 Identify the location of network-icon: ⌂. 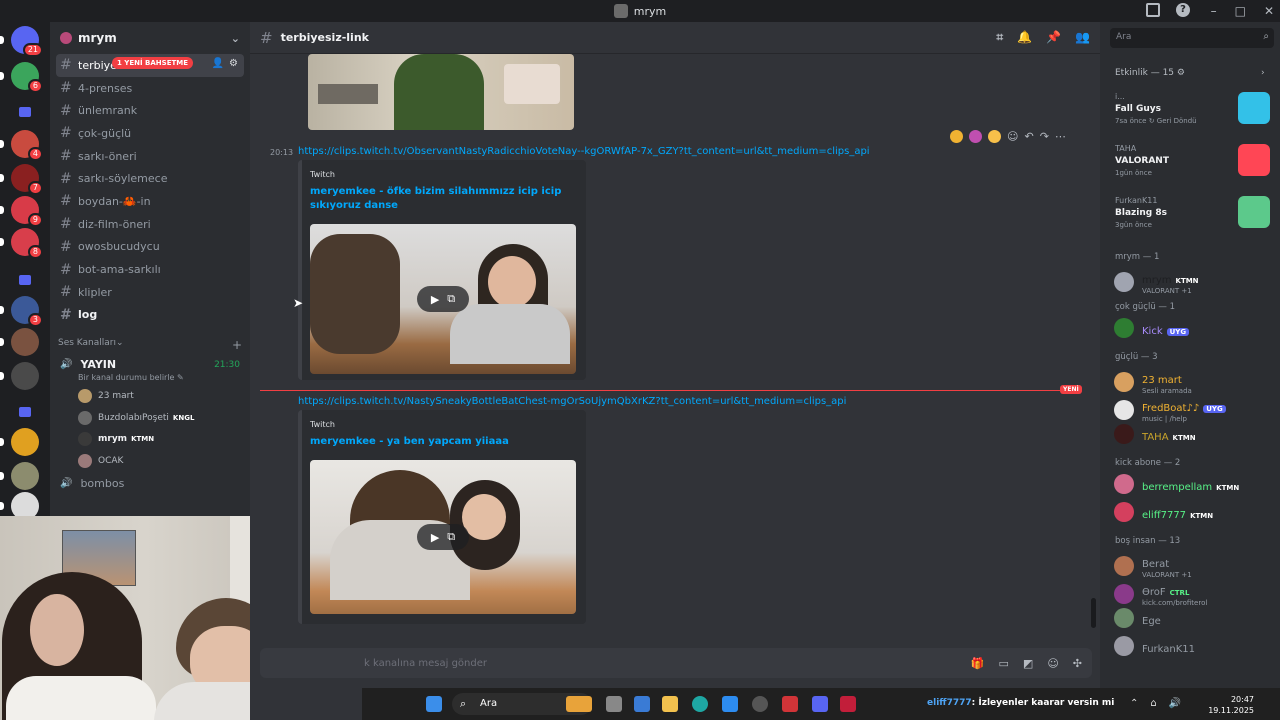
(1153, 703).